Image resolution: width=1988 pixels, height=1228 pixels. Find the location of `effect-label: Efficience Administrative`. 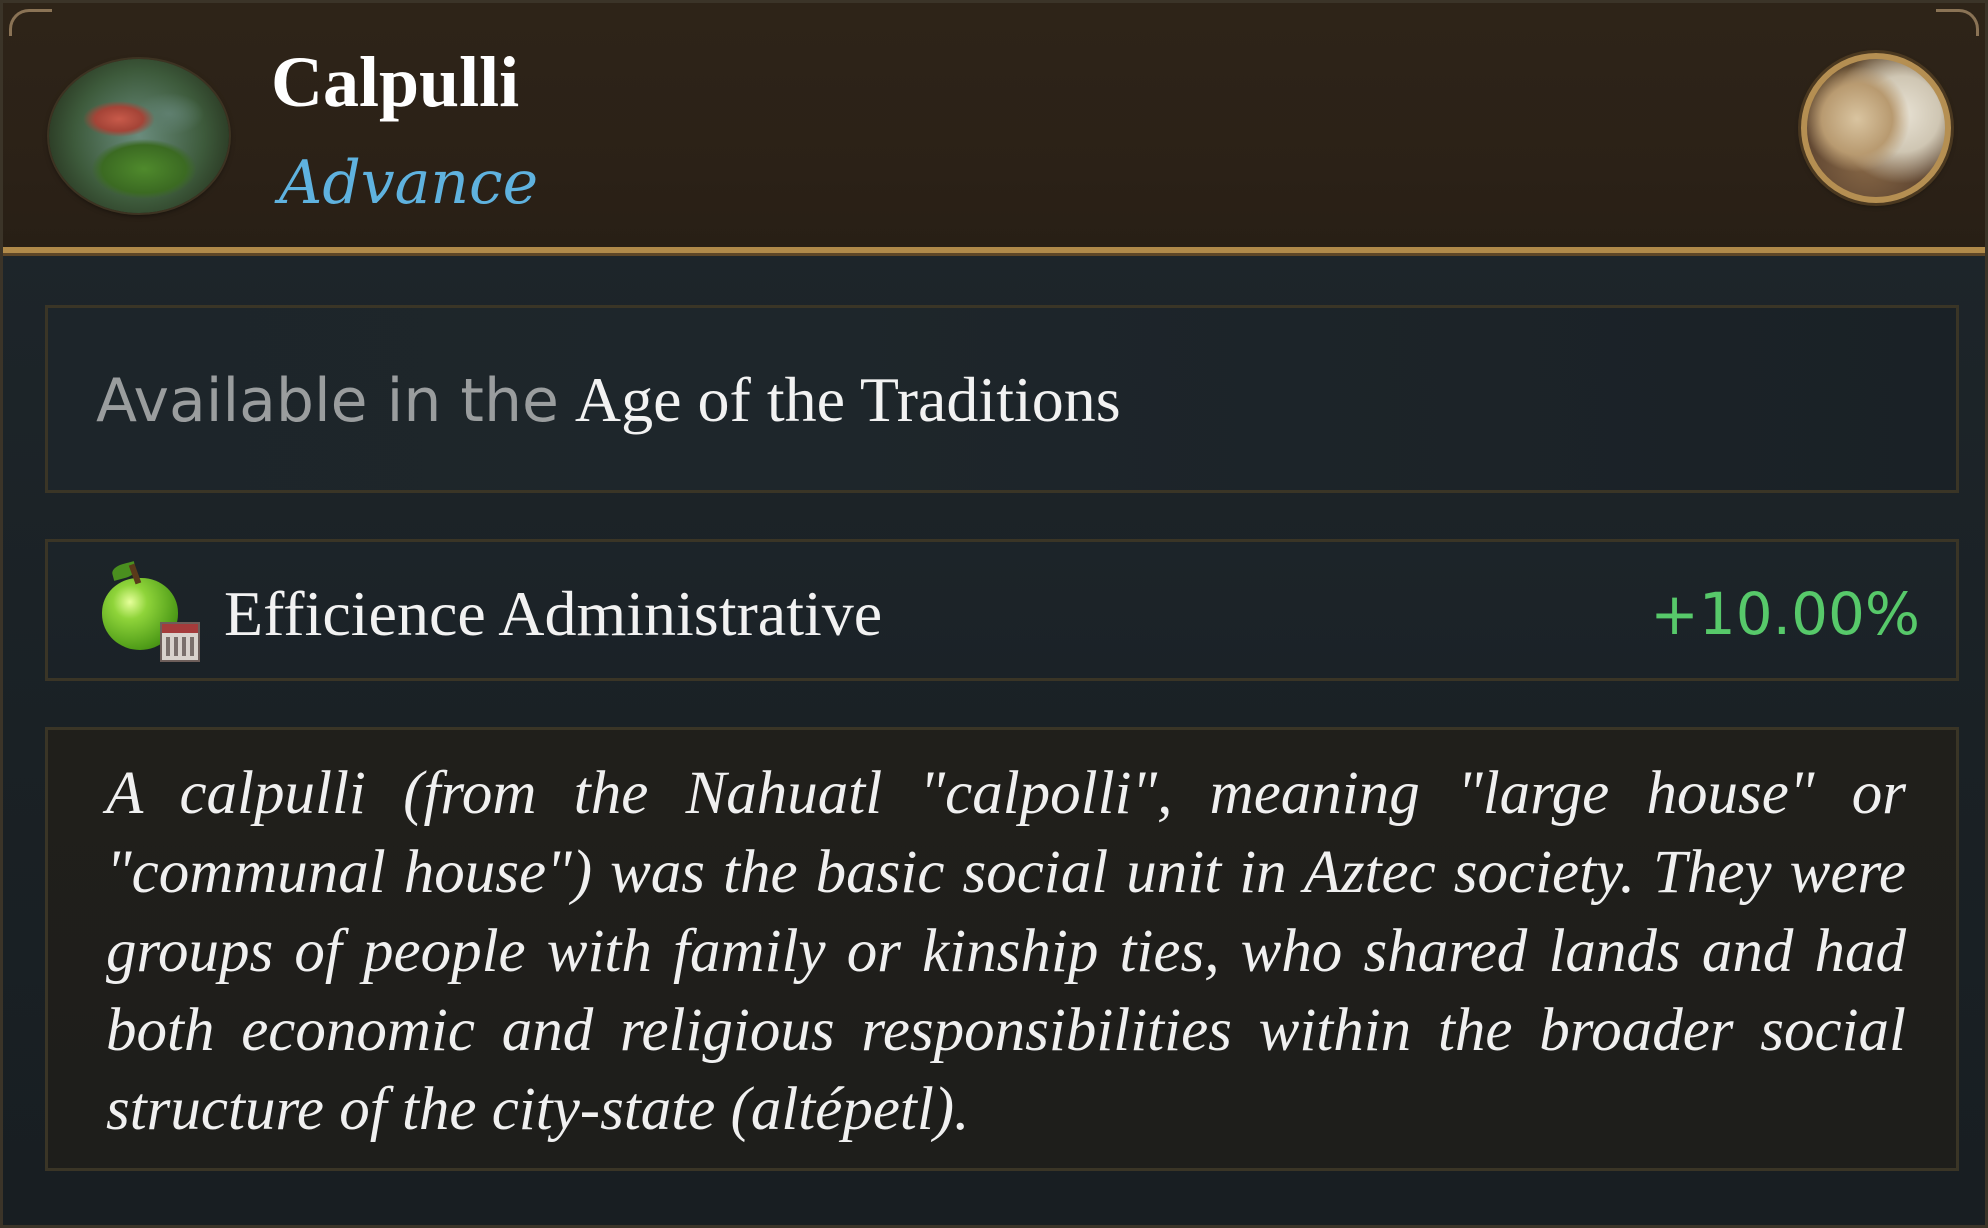

effect-label: Efficience Administrative is located at coordinates (553, 613).